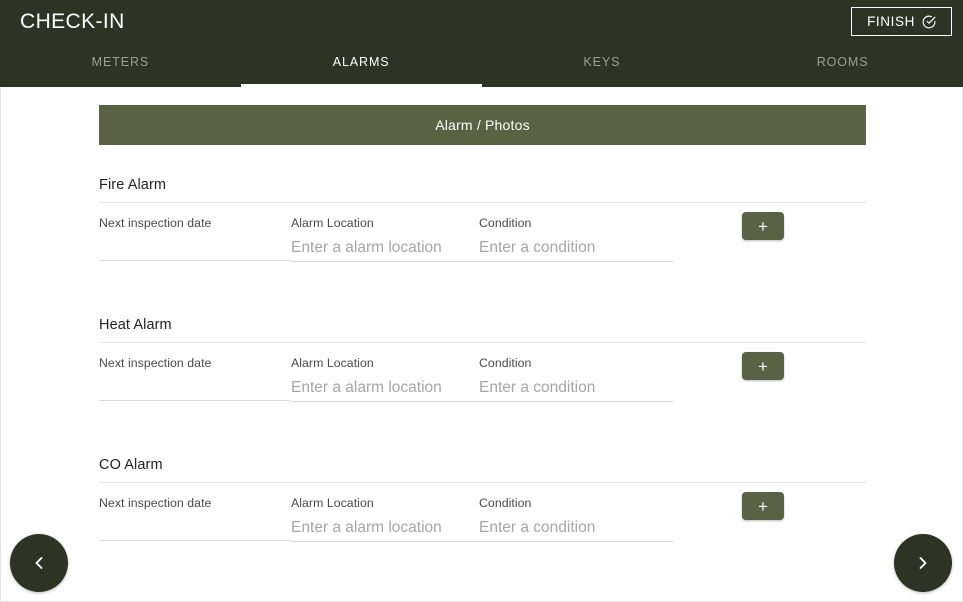 The image size is (963, 602). I want to click on field-condition-fire: Condition, so click(572, 237).